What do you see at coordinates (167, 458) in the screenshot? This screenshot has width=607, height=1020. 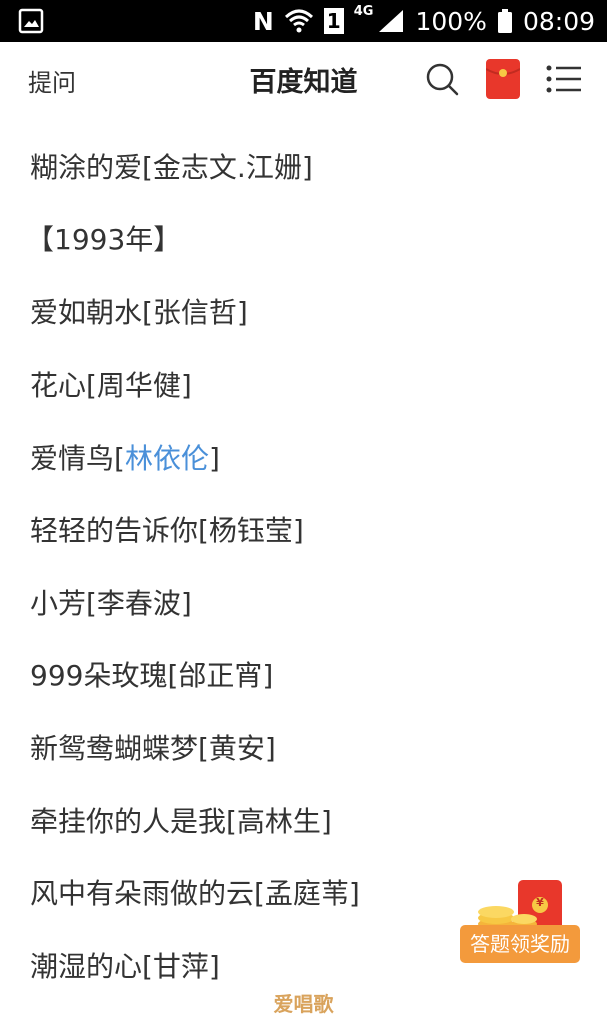 I see `artist-link: 林依伦` at bounding box center [167, 458].